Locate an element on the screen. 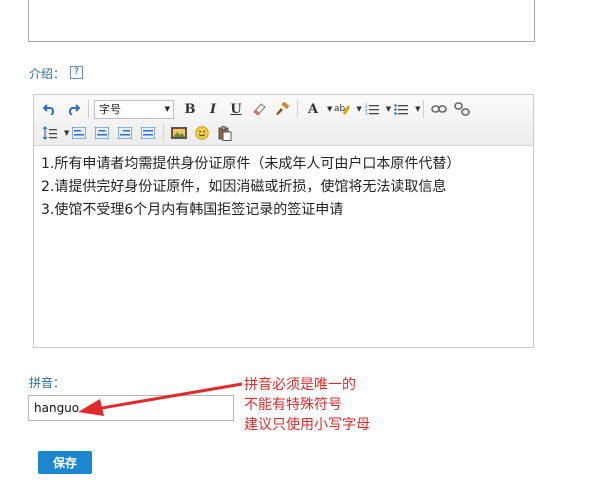 The width and height of the screenshot is (606, 493). annotation-note: 拼音必须是唯一的 不能有特殊符号 建议只使用小写字母 is located at coordinates (307, 405).